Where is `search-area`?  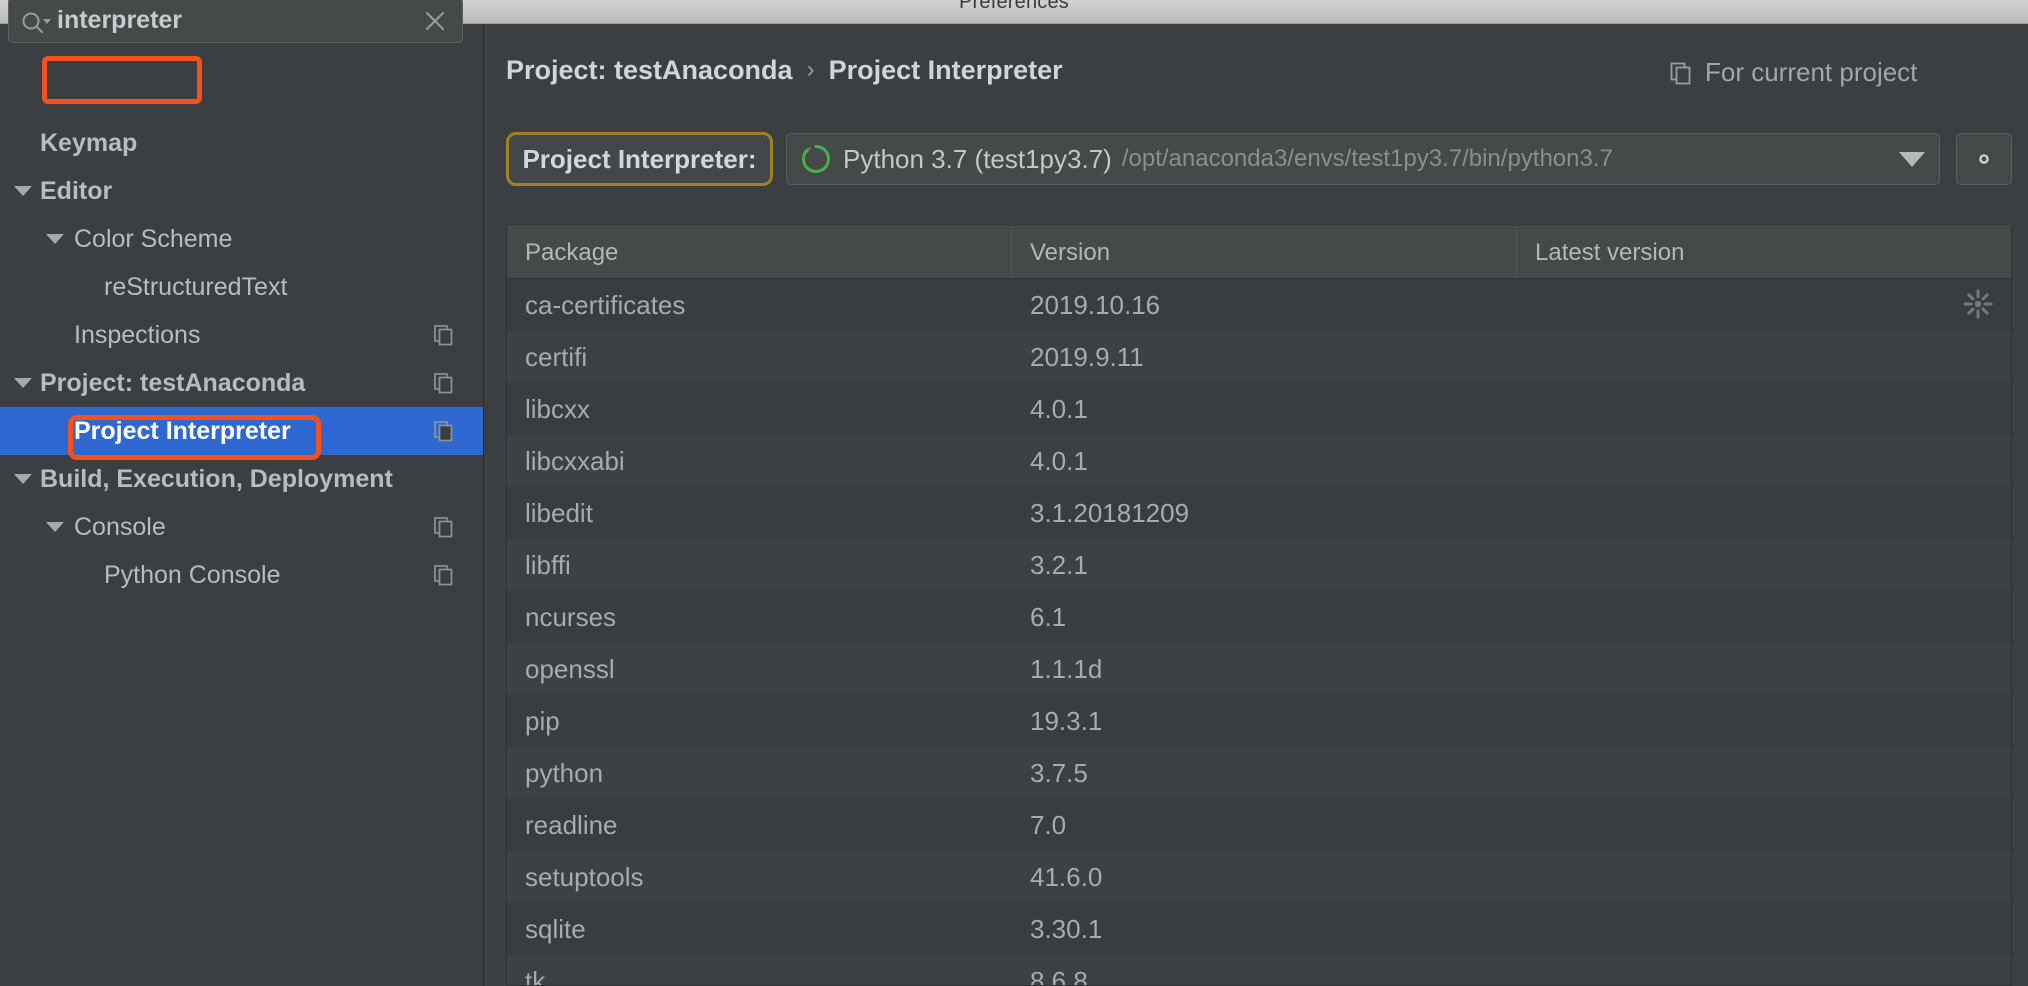 search-area is located at coordinates (241, 52).